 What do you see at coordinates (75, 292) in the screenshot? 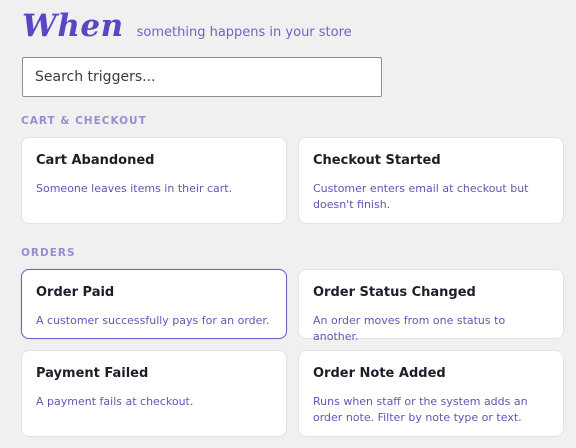
I see `trigger-card-title: Order Paid` at bounding box center [75, 292].